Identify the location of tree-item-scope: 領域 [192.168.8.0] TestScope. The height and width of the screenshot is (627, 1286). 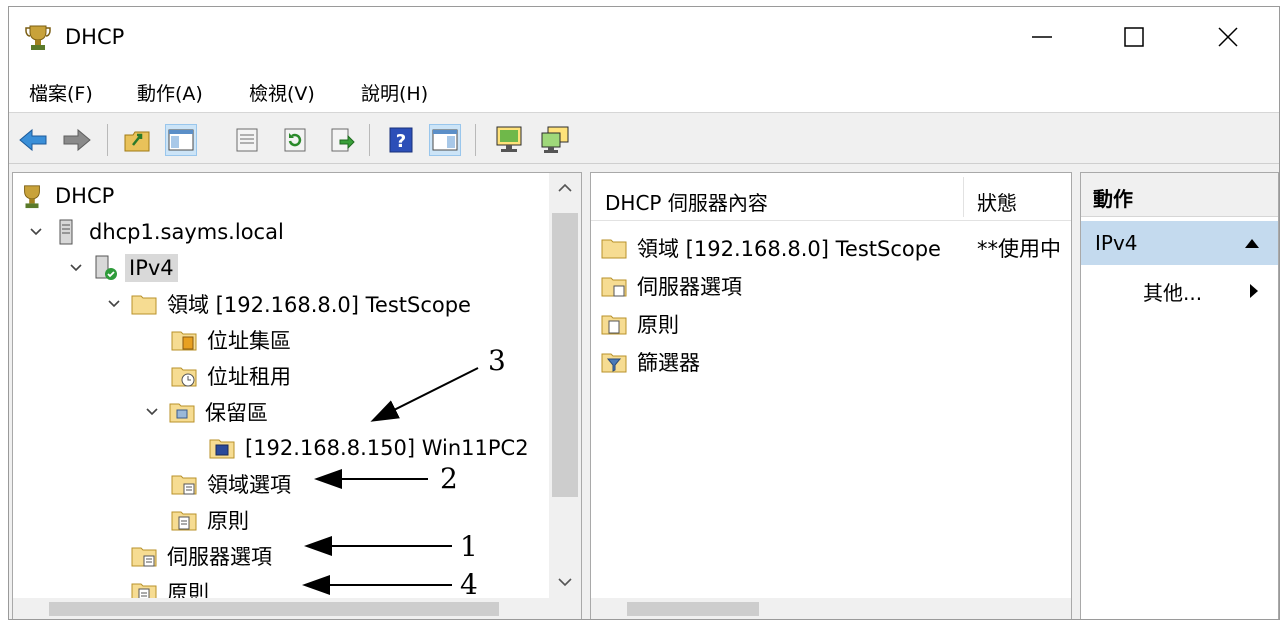
(289, 304).